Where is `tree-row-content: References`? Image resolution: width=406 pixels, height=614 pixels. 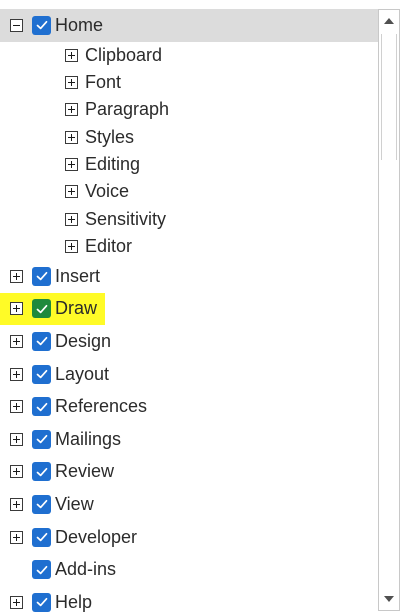
tree-row-content: References is located at coordinates (73, 406).